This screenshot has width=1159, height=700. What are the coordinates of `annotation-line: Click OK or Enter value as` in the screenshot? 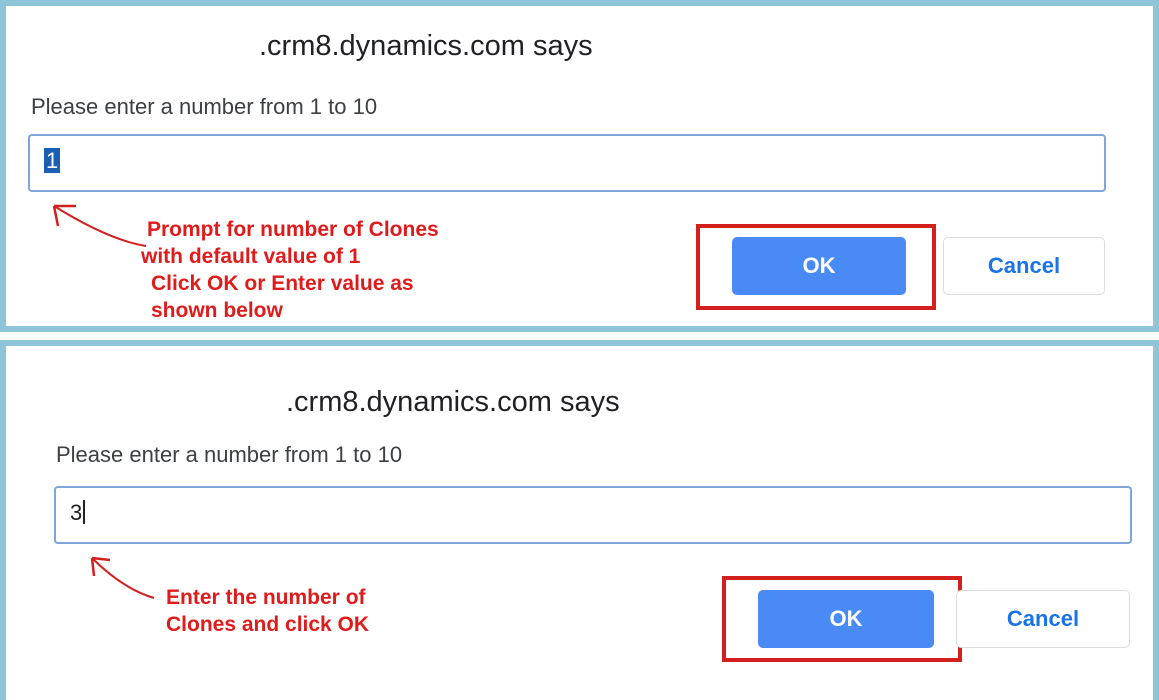 It's located at (282, 283).